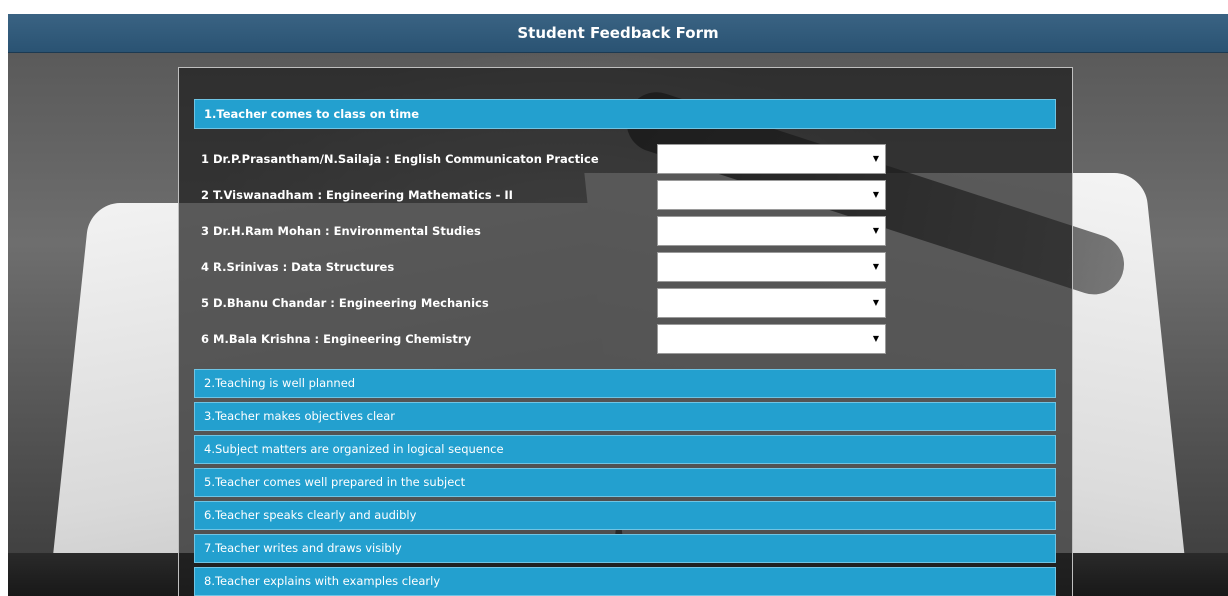  Describe the element at coordinates (625, 548) in the screenshot. I see `question-7-header: 7.Teacher writes and draws visibly` at that location.